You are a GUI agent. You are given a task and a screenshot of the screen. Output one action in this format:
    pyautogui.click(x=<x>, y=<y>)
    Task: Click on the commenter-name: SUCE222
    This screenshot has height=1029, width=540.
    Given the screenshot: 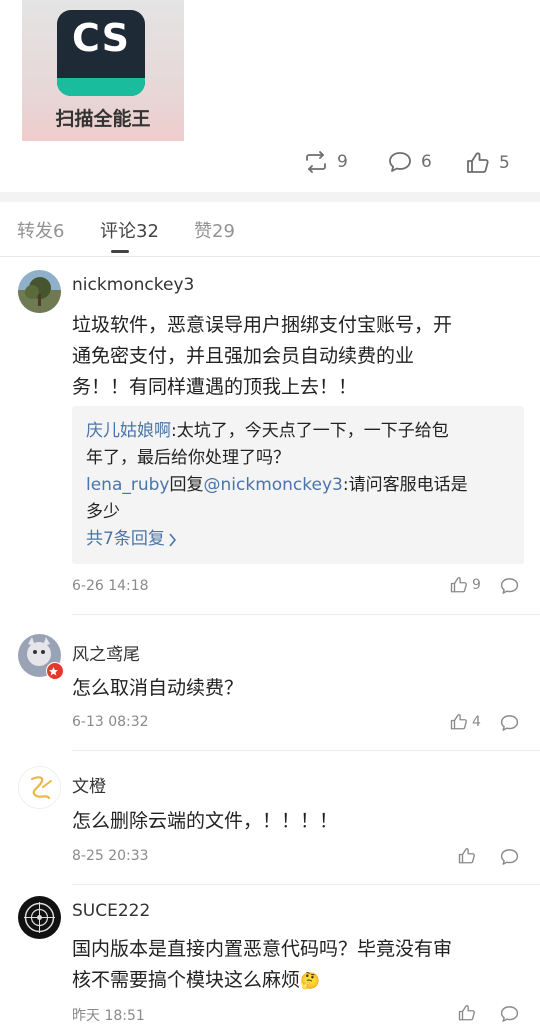 What is the action you would take?
    pyautogui.click(x=111, y=911)
    